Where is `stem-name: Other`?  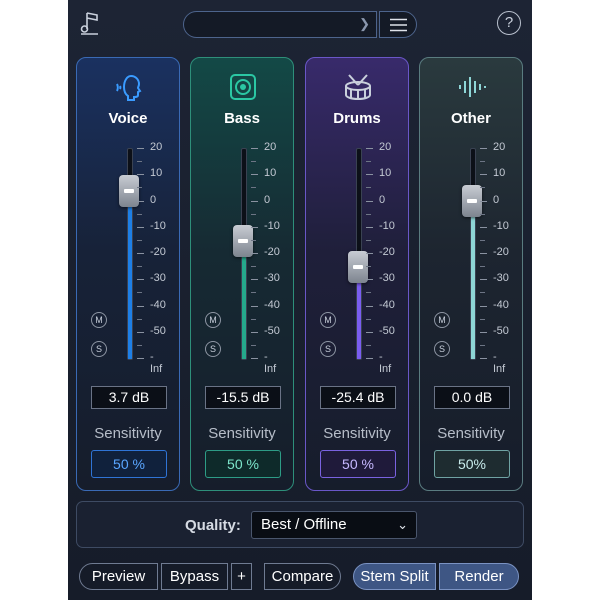 stem-name: Other is located at coordinates (470, 118).